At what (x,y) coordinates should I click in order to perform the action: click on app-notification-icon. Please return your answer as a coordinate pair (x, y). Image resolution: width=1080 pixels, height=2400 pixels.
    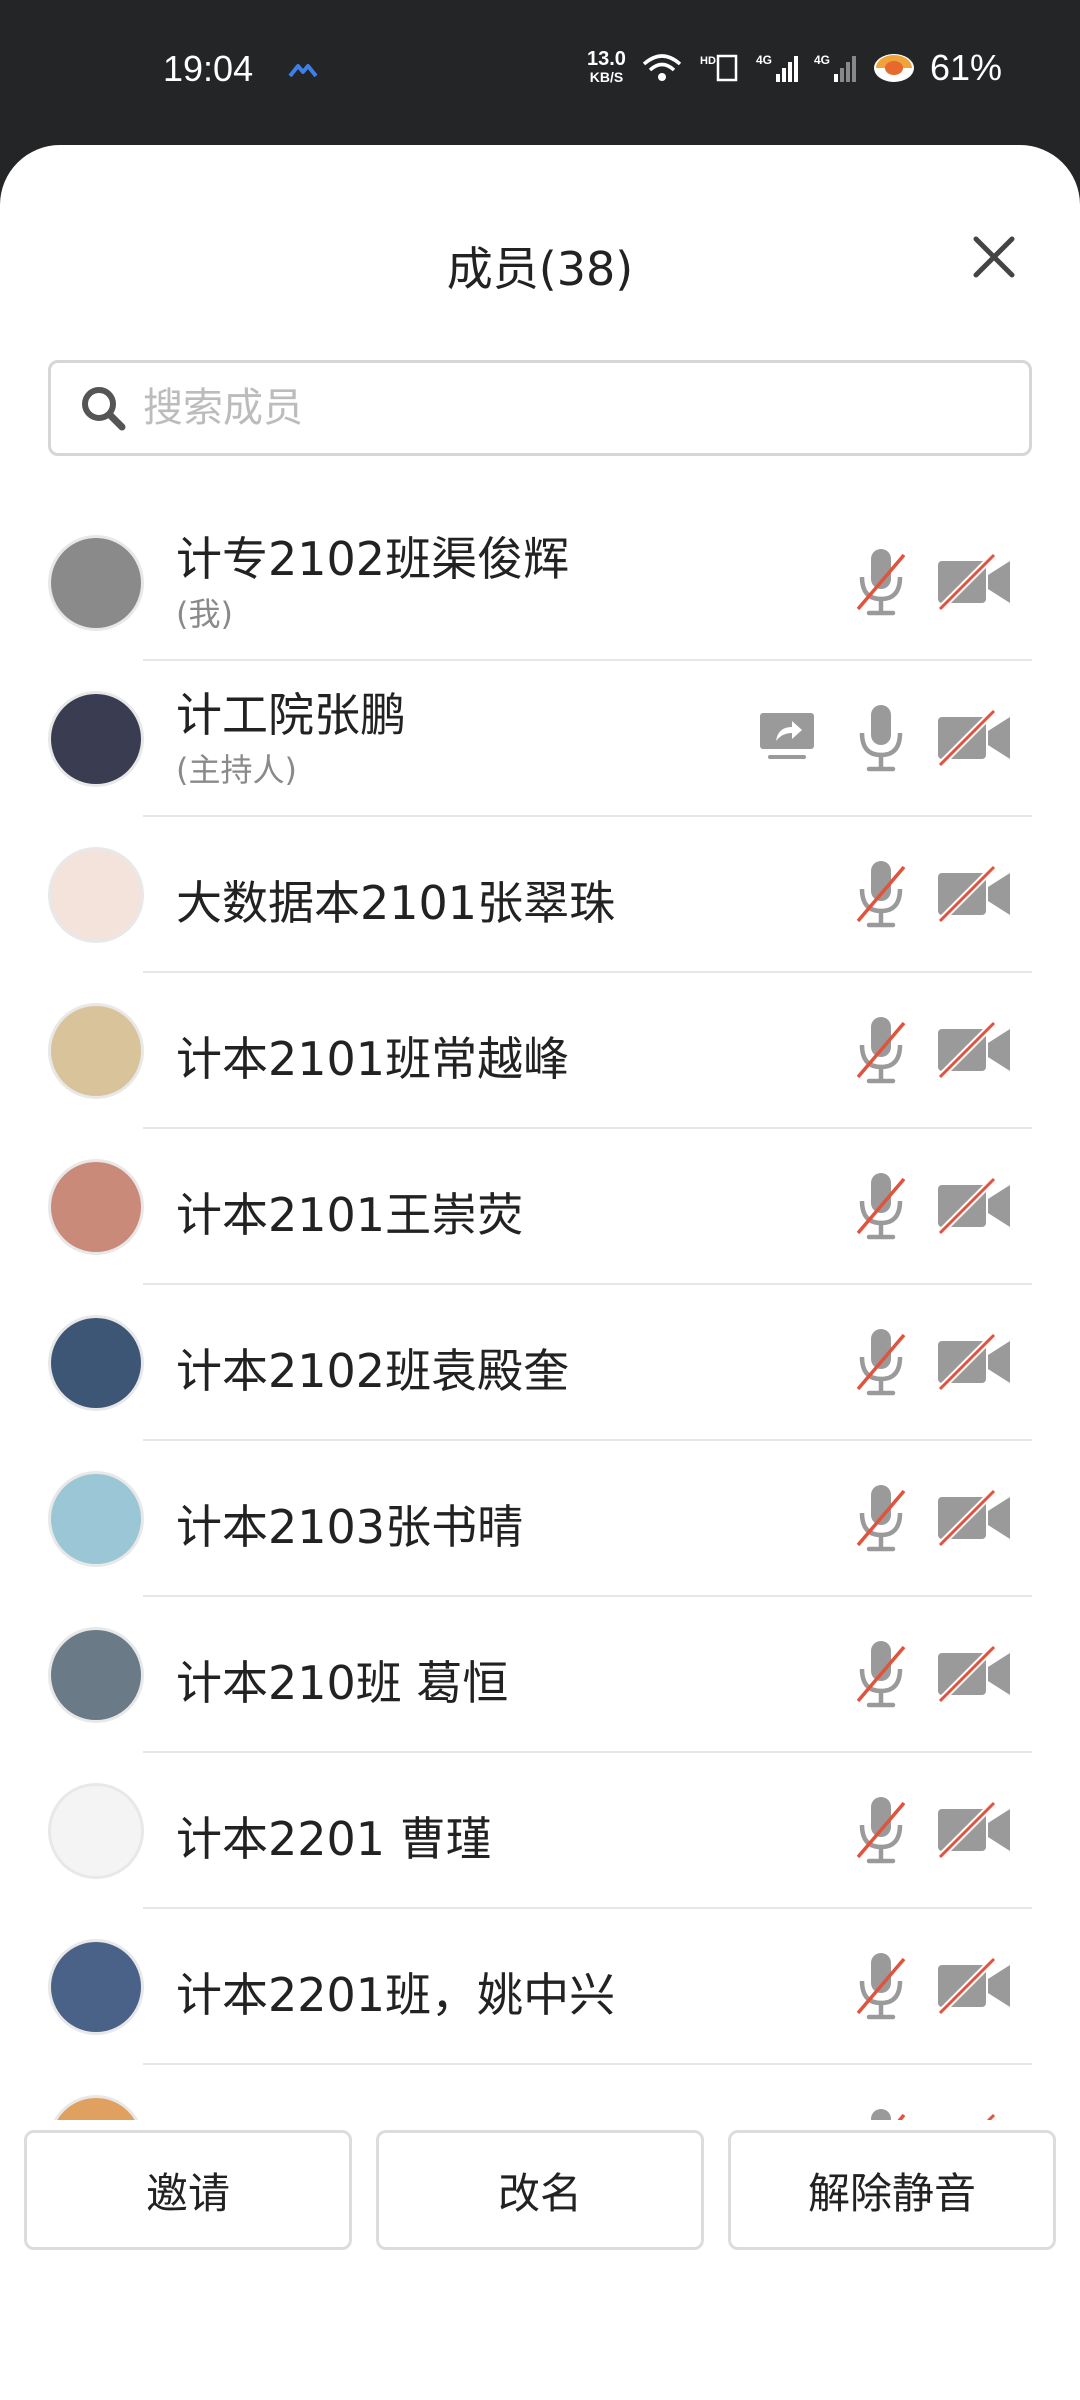
    Looking at the image, I should click on (303, 71).